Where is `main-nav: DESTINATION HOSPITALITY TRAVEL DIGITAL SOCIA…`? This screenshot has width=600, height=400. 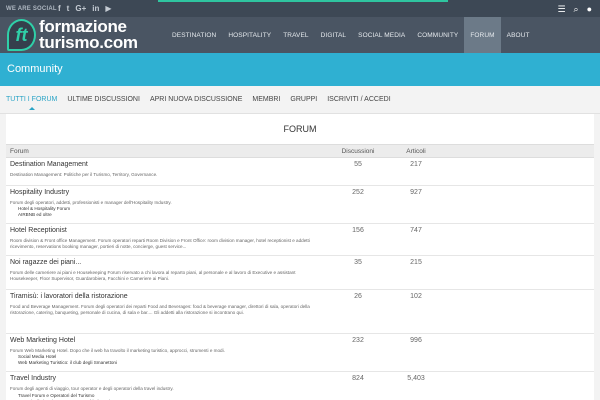
main-nav: DESTINATION HOSPITALITY TRAVEL DIGITAL SOCIA… is located at coordinates (351, 35).